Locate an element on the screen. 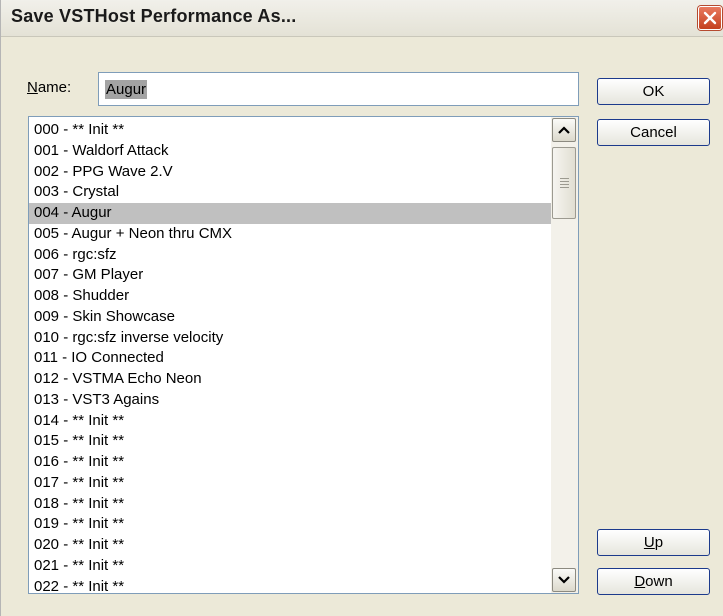 This screenshot has width=723, height=616. name-label-accelerator: N is located at coordinates (32, 87).